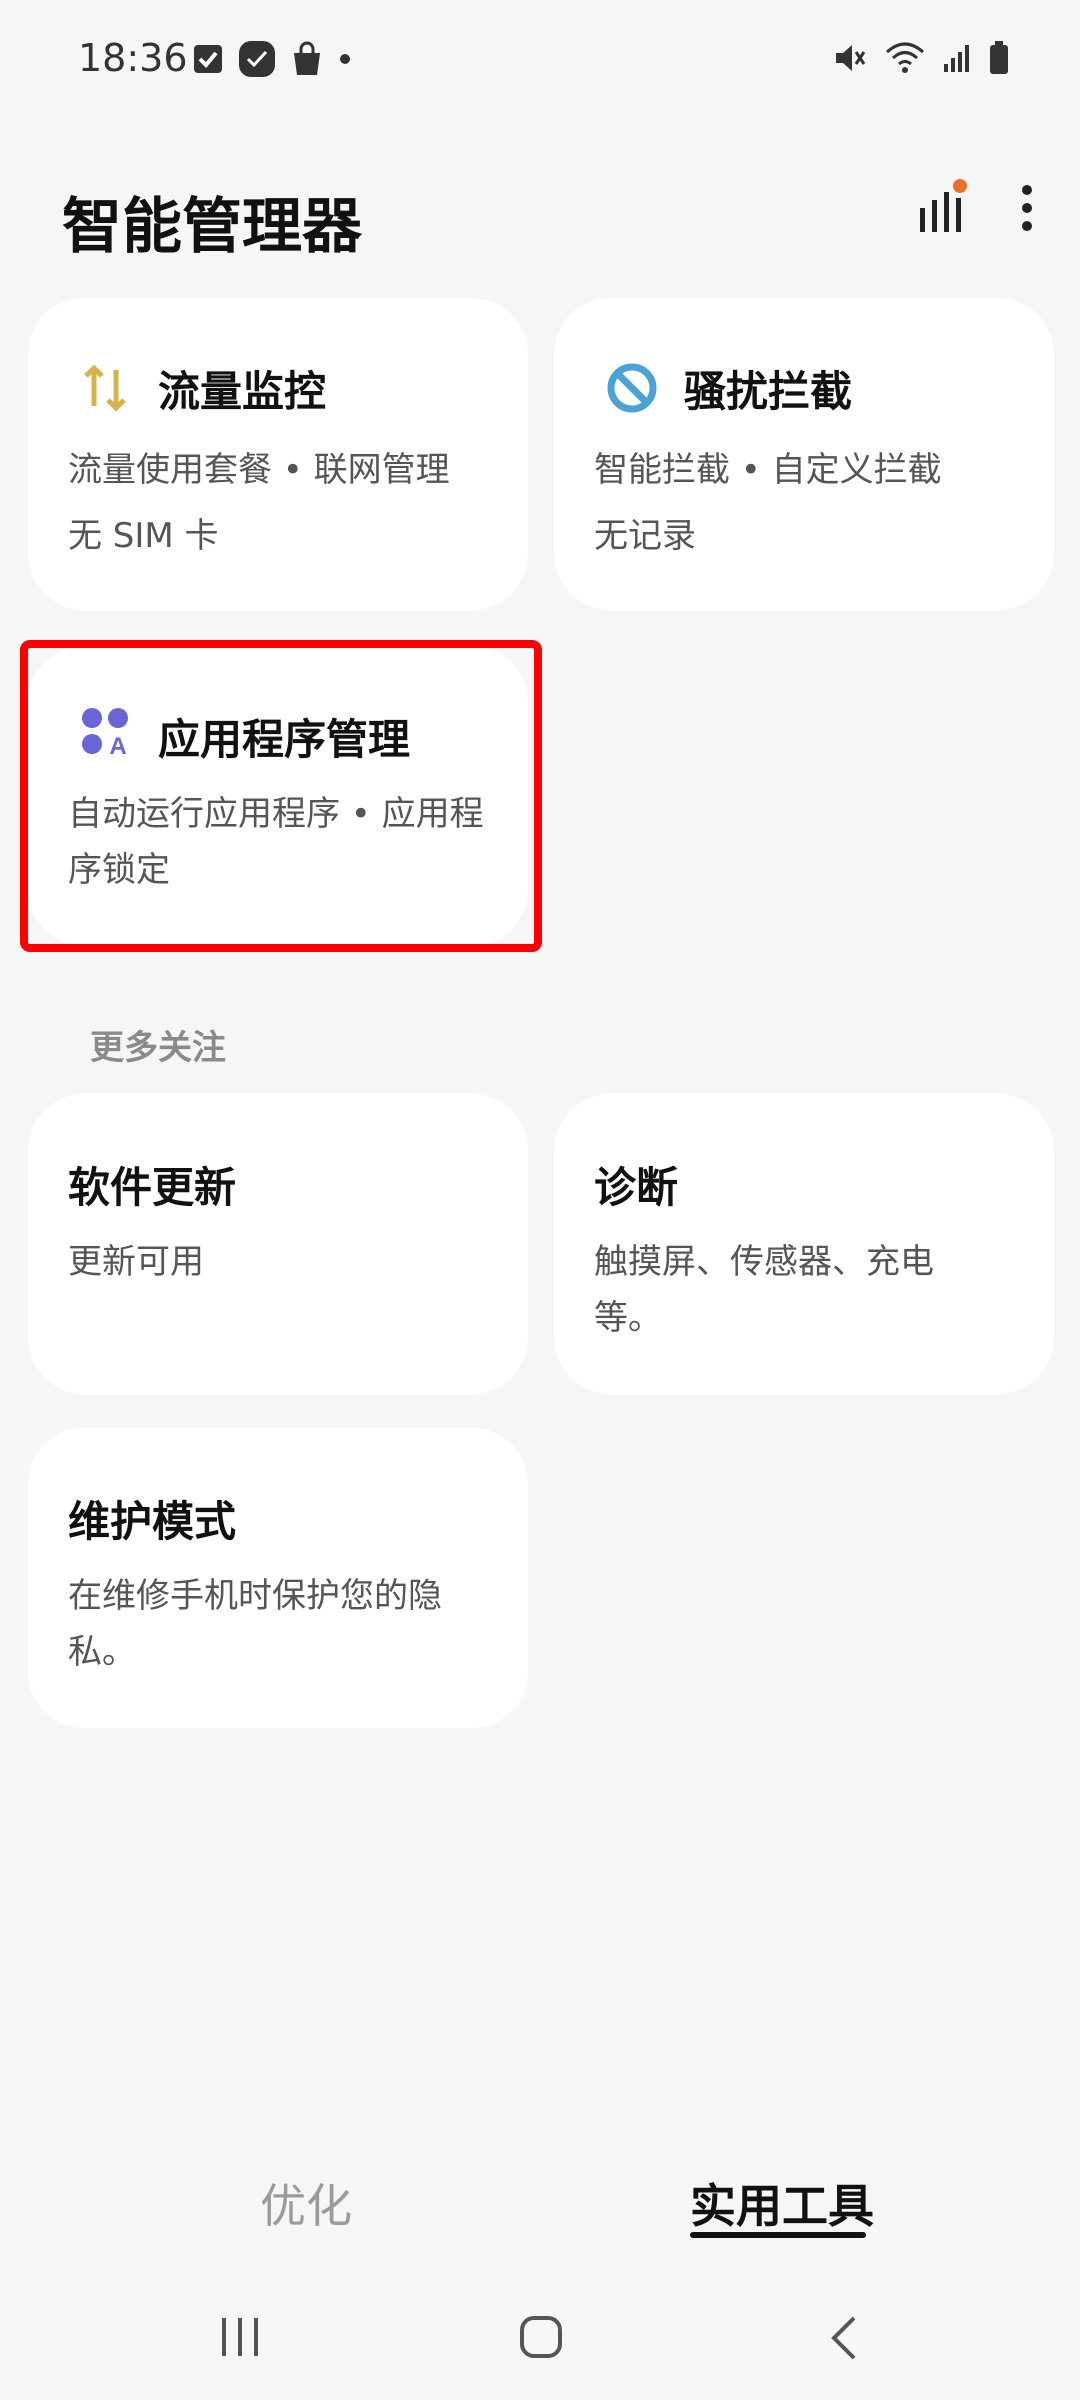 Image resolution: width=1080 pixels, height=2400 pixels. Describe the element at coordinates (905, 58) in the screenshot. I see `wifi-icon` at that location.